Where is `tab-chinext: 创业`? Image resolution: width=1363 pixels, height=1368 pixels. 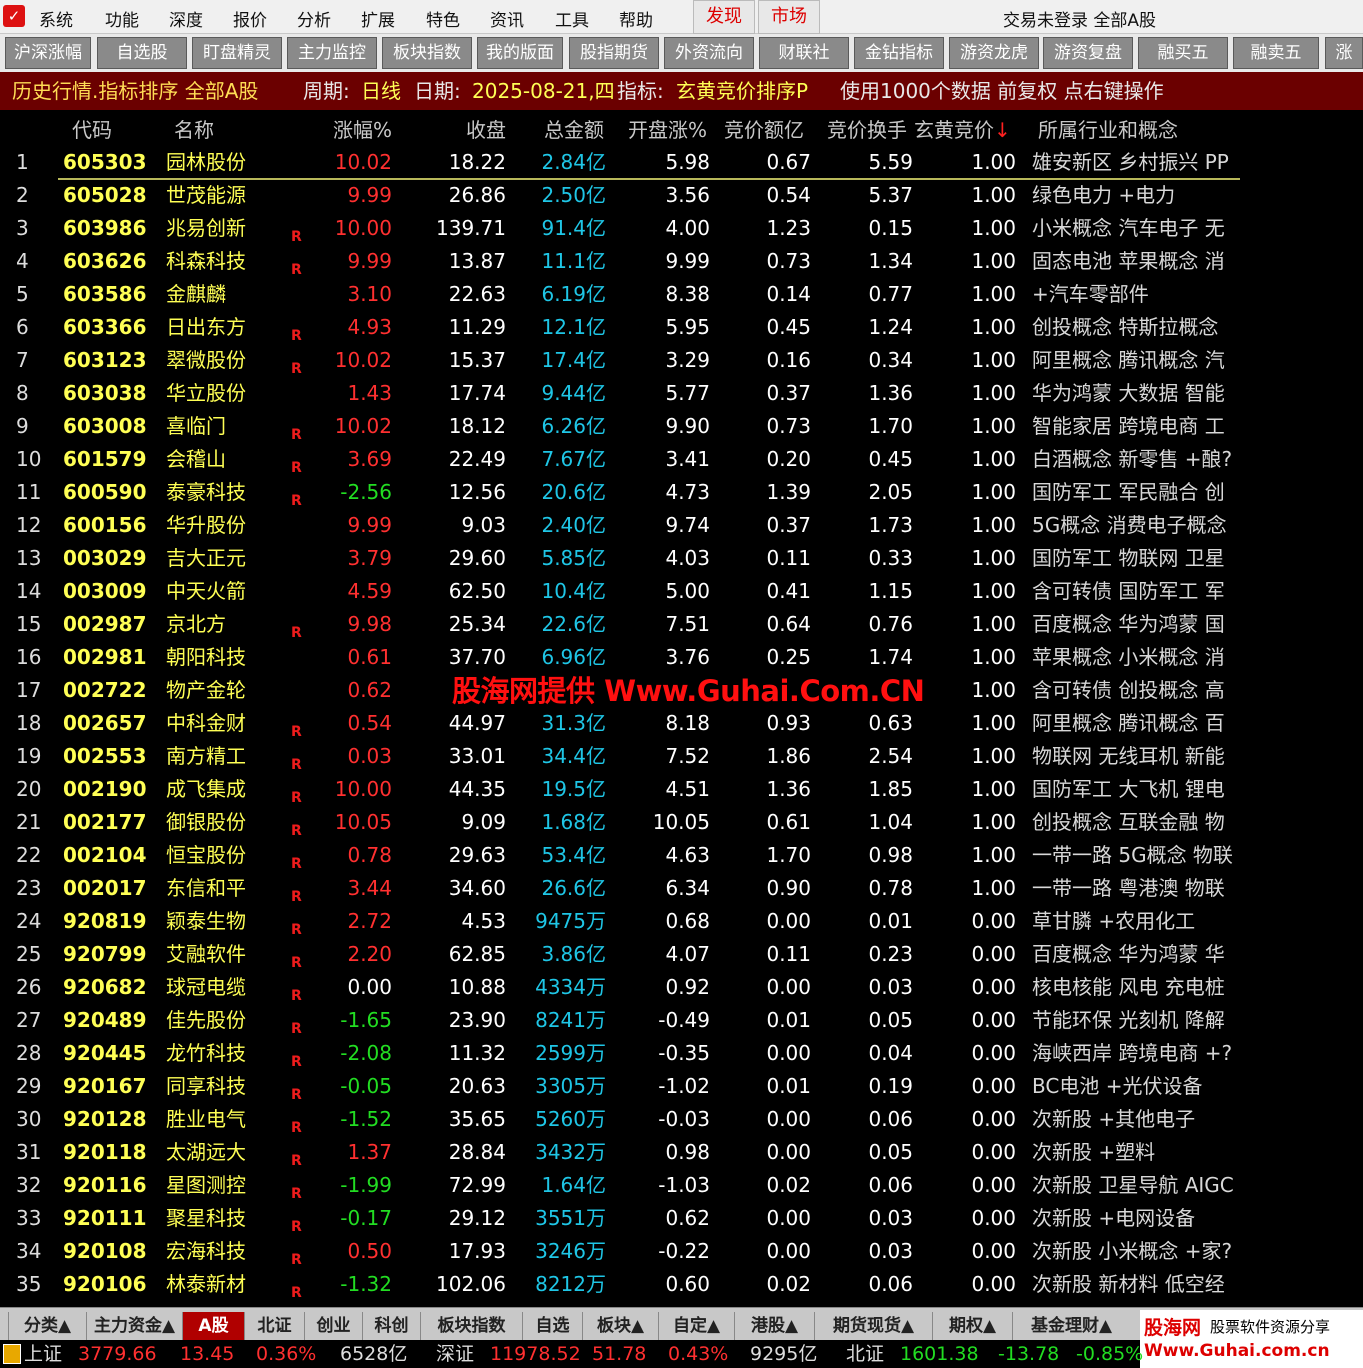 tab-chinext: 创业 is located at coordinates (333, 1326).